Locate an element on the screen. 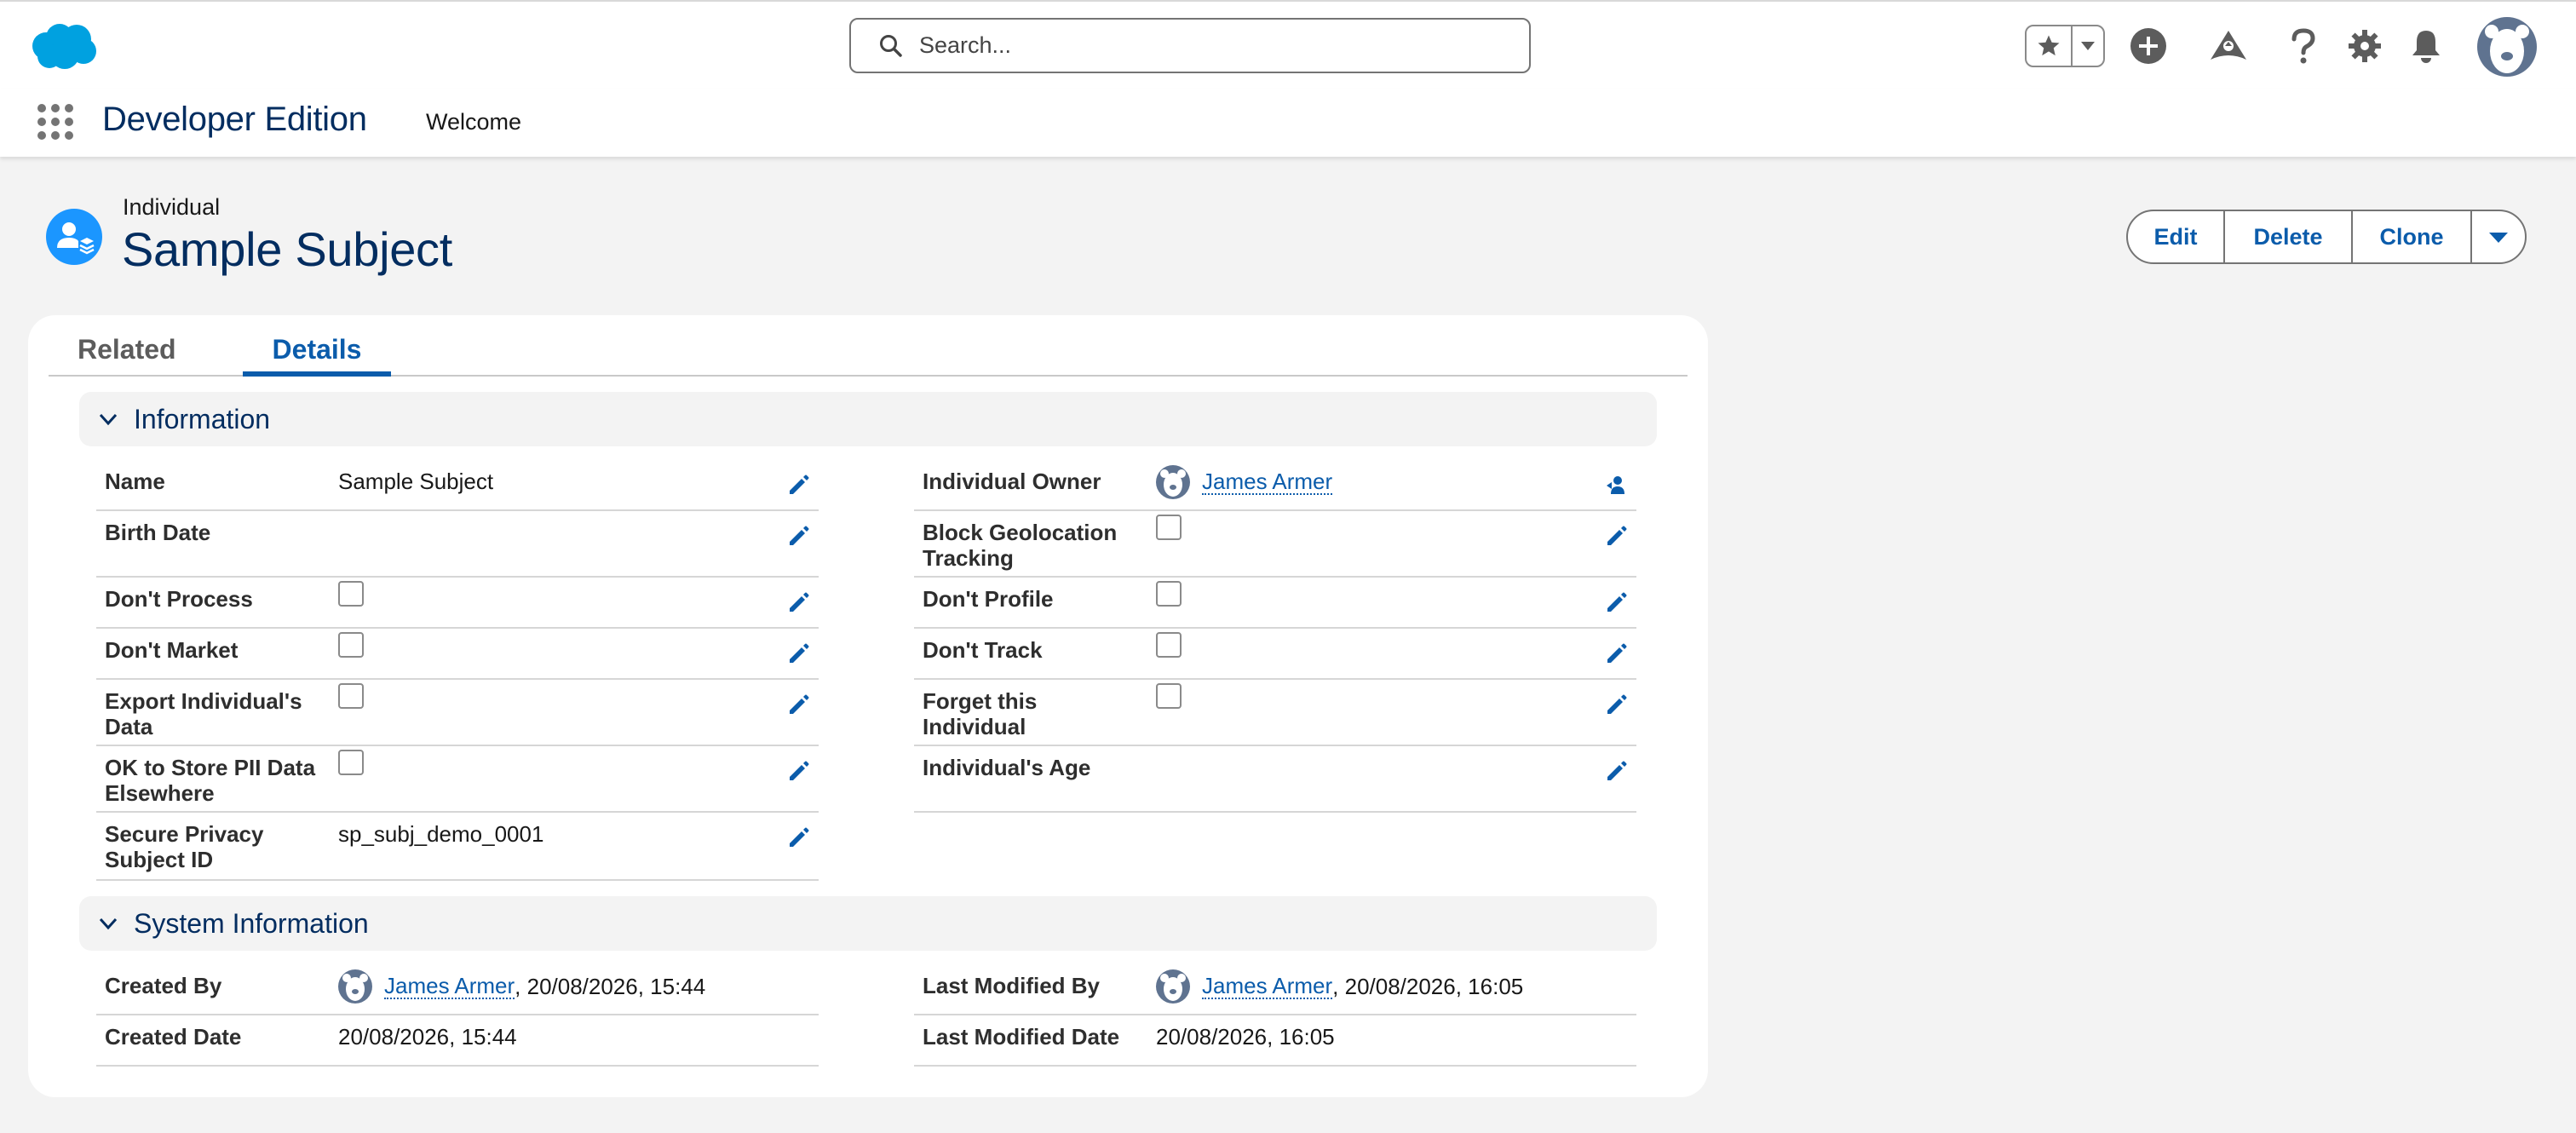  field-value: James Armer is located at coordinates (1244, 482).